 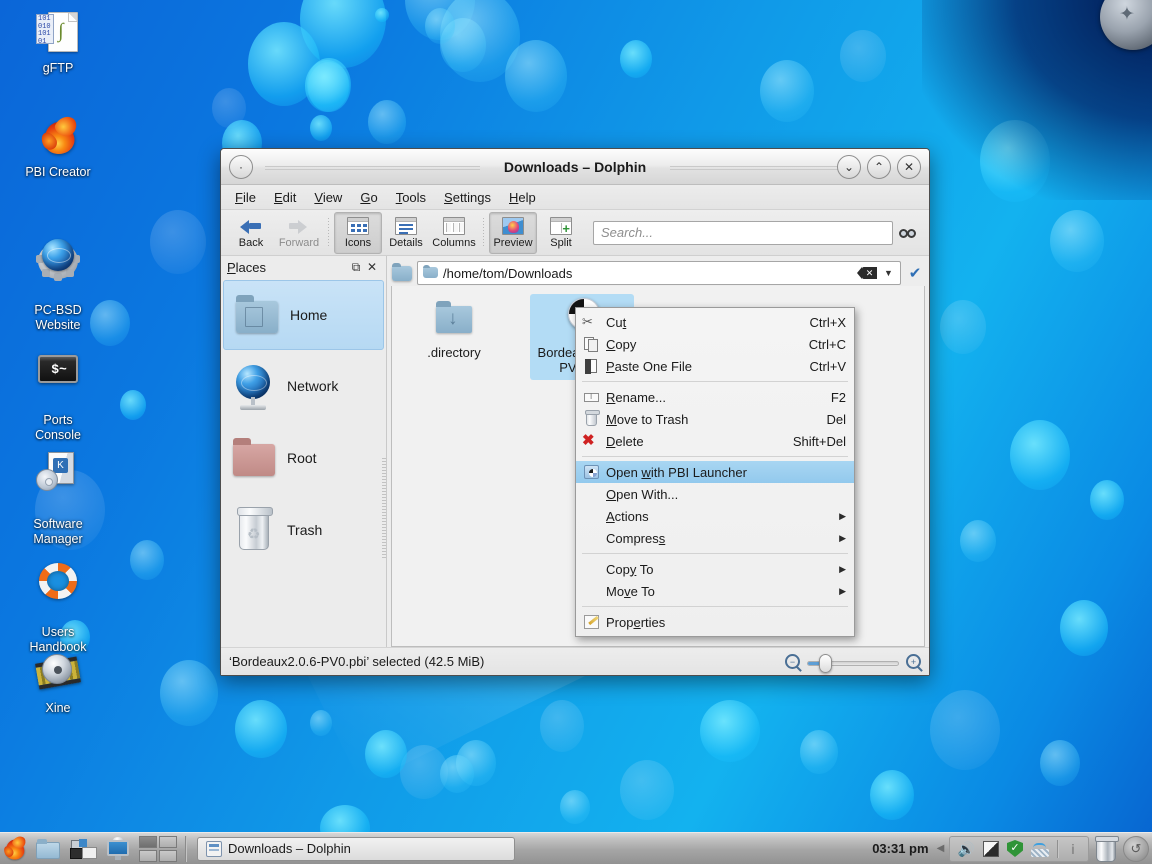 What do you see at coordinates (513, 225) in the screenshot?
I see `preview-icon` at bounding box center [513, 225].